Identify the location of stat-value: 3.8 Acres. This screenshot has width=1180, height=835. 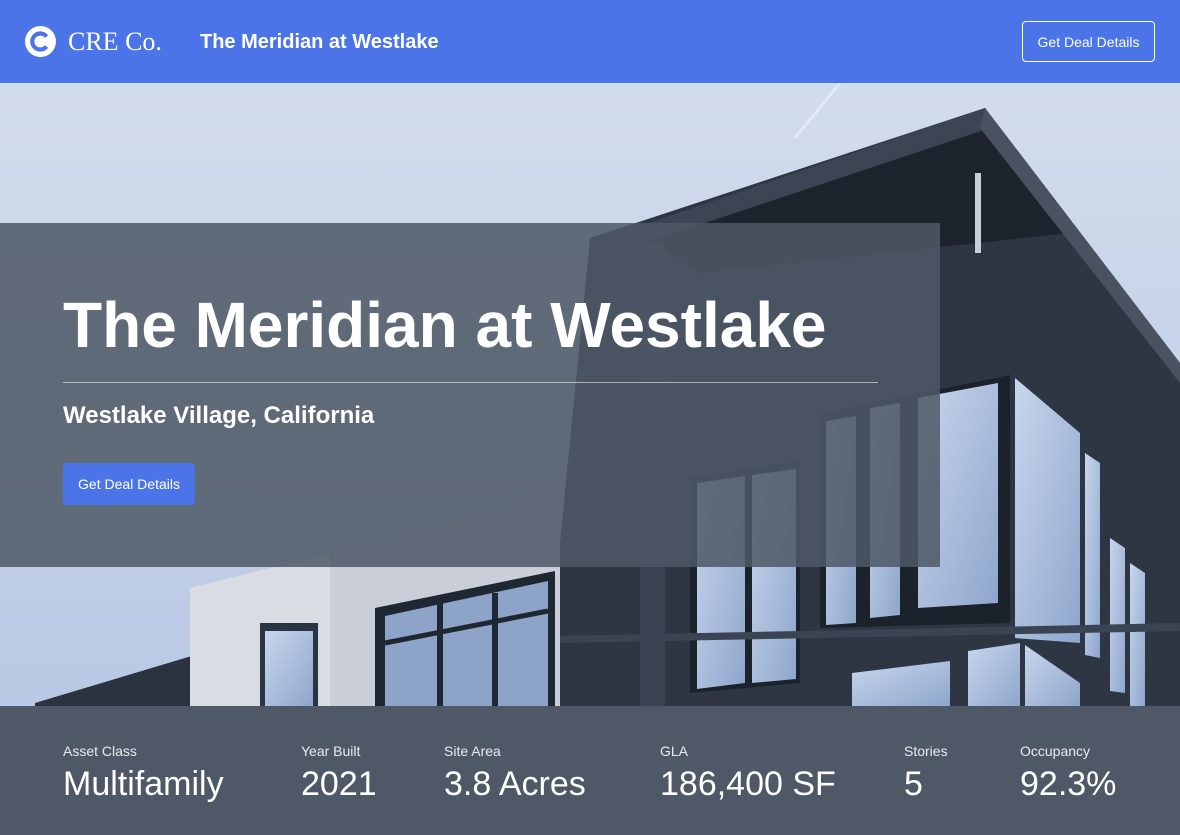
(515, 784).